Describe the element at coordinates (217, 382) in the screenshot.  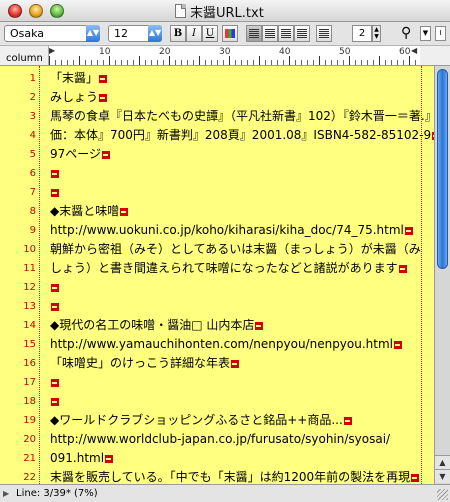
I see `text-line: 17` at that location.